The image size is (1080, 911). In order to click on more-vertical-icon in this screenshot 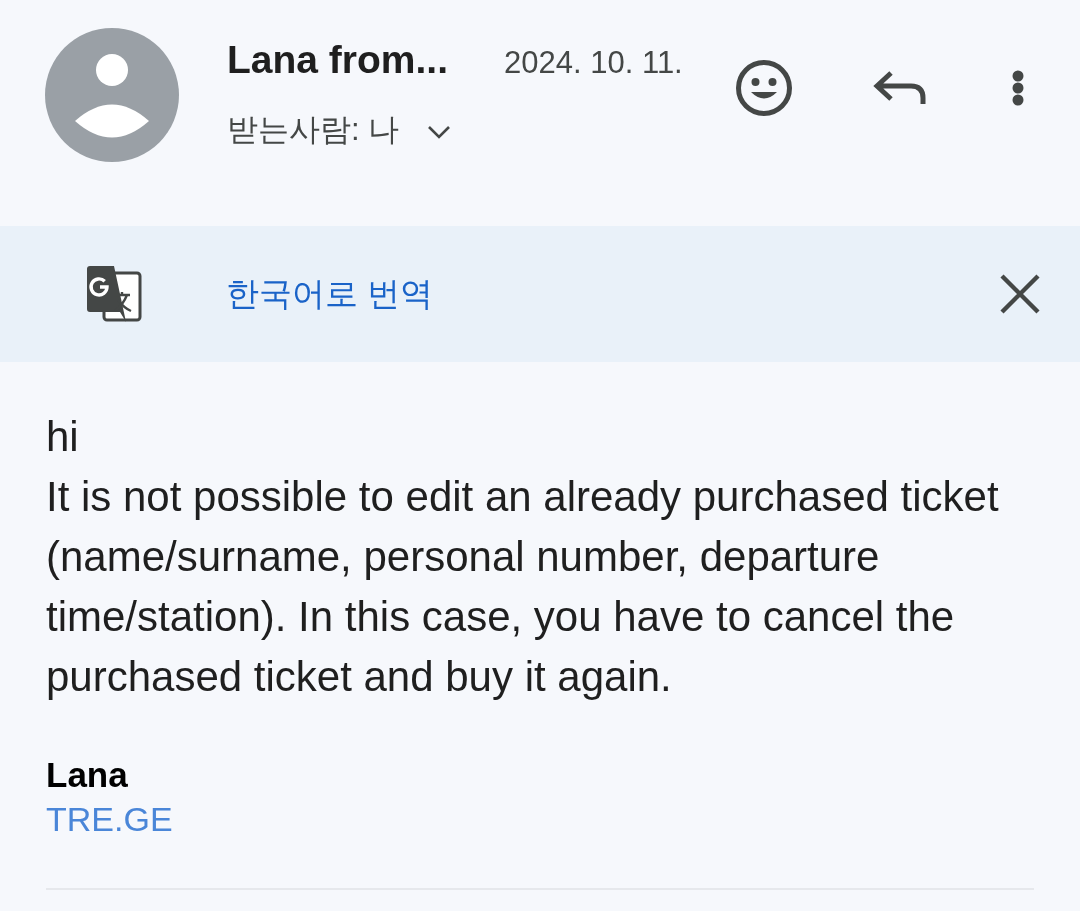, I will do `click(1018, 88)`.